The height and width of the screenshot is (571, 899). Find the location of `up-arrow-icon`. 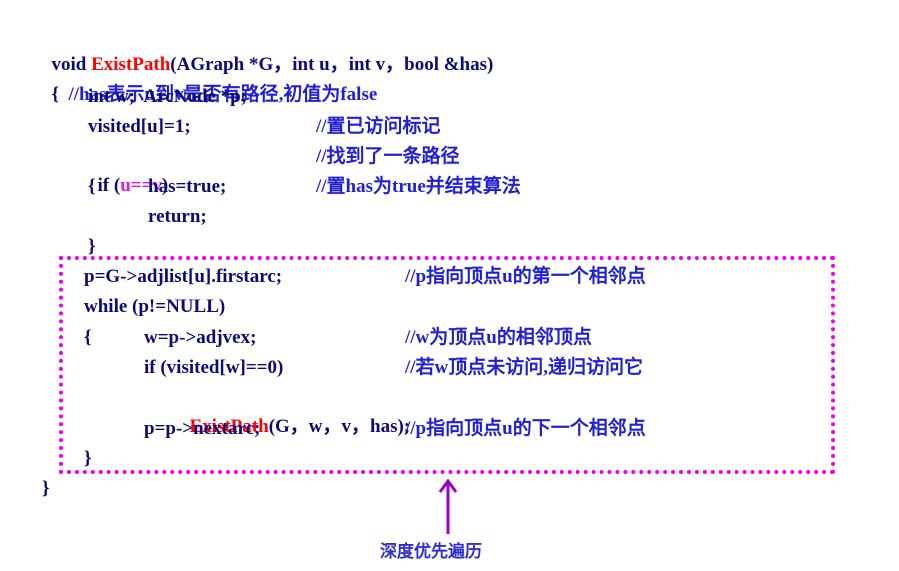

up-arrow-icon is located at coordinates (448, 506).